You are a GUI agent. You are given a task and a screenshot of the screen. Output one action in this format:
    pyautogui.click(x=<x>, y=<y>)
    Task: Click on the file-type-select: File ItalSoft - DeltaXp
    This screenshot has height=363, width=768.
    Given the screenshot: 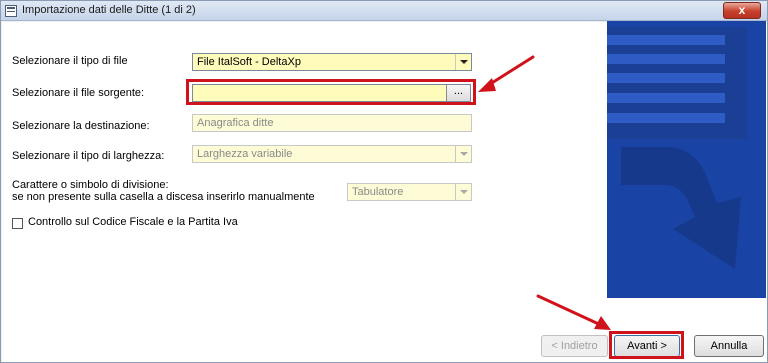 What is the action you would take?
    pyautogui.click(x=332, y=62)
    